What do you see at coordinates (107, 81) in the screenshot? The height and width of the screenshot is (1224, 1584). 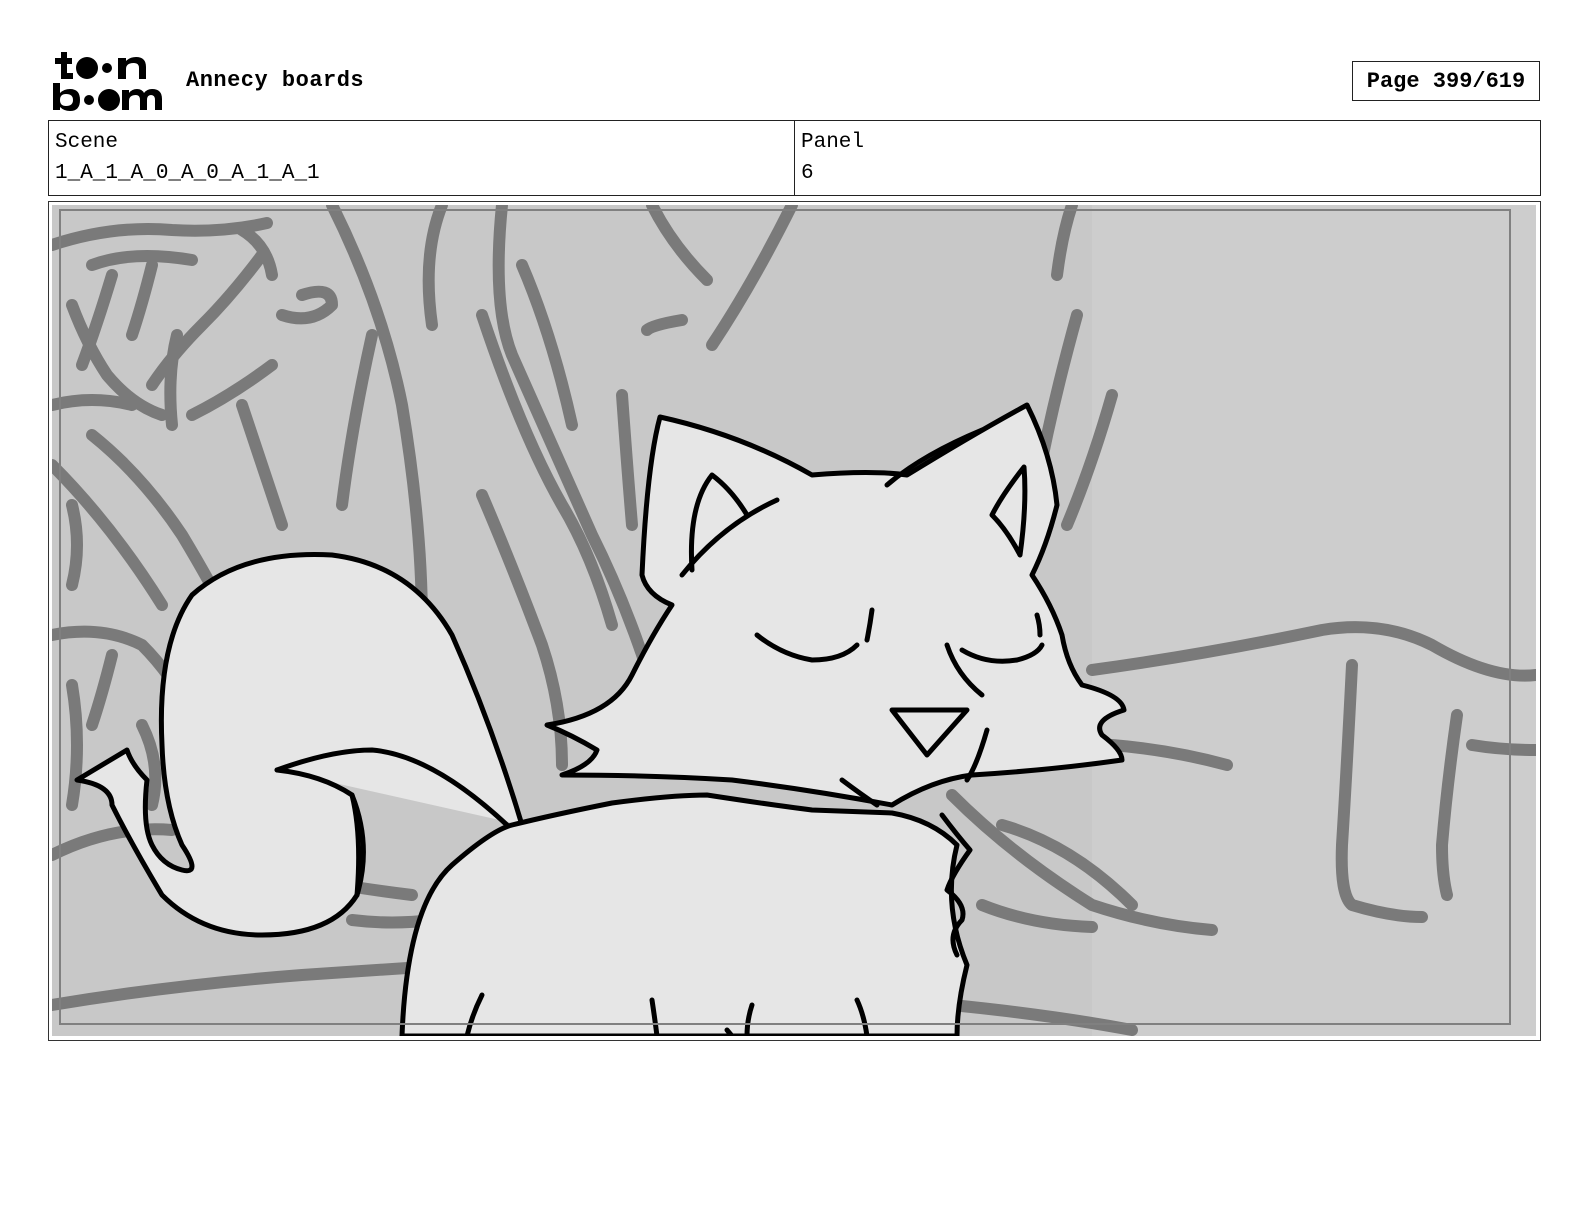 I see `toon-boom-logo` at bounding box center [107, 81].